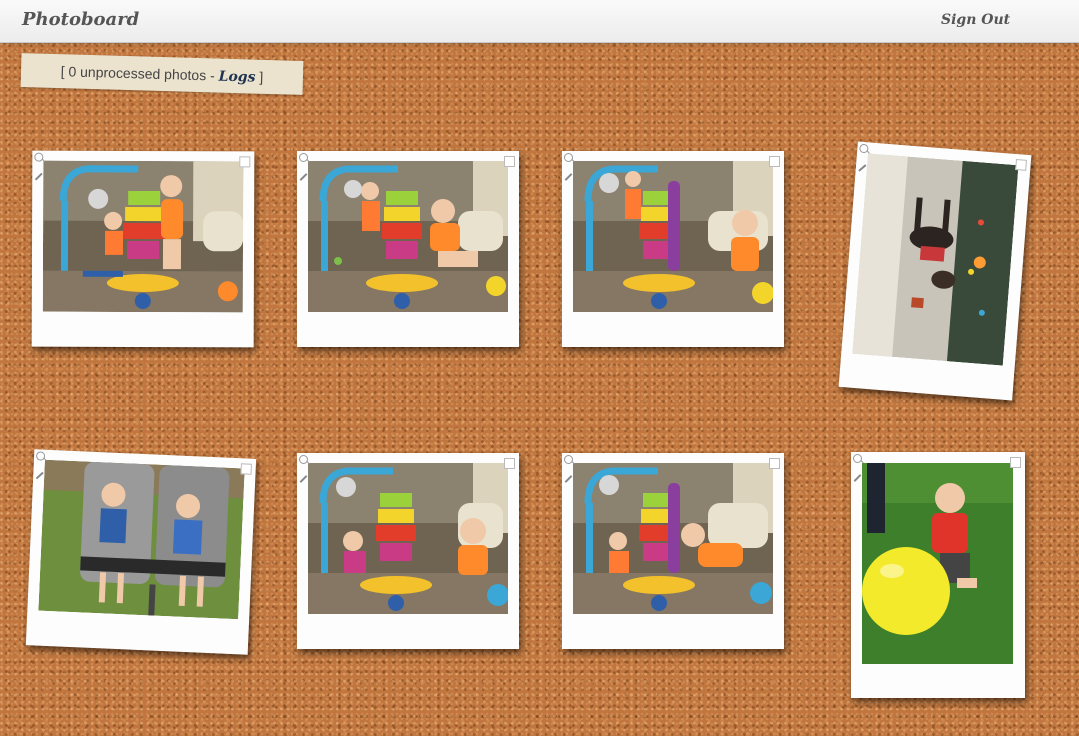 This screenshot has width=1079, height=736. I want to click on yellow-ball-photo, so click(937, 563).